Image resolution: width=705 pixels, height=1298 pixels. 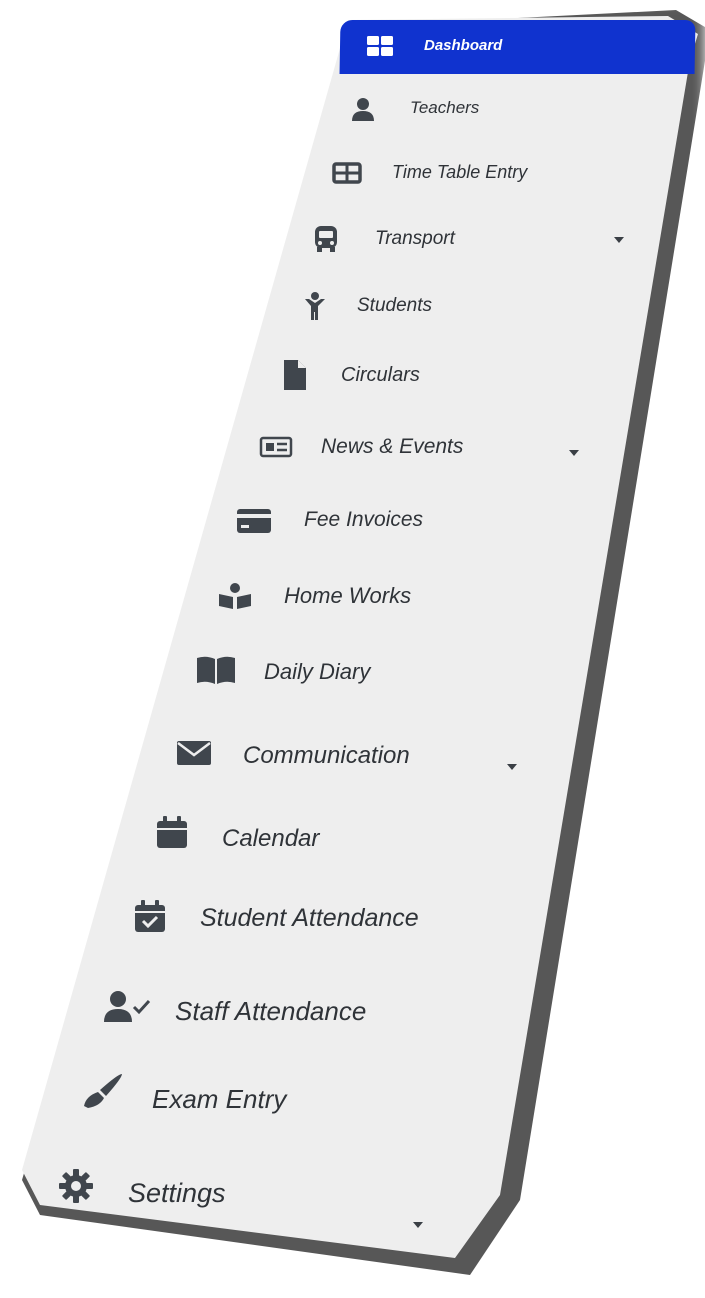 What do you see at coordinates (574, 453) in the screenshot?
I see `news-events-chevron-down-icon` at bounding box center [574, 453].